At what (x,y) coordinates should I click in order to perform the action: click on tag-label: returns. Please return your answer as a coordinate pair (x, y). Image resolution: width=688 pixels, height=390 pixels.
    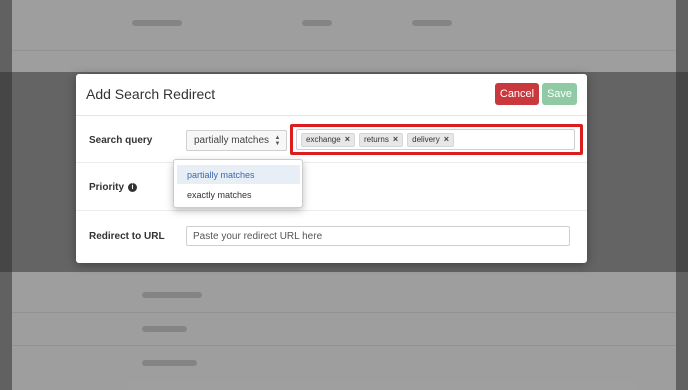
    Looking at the image, I should click on (376, 139).